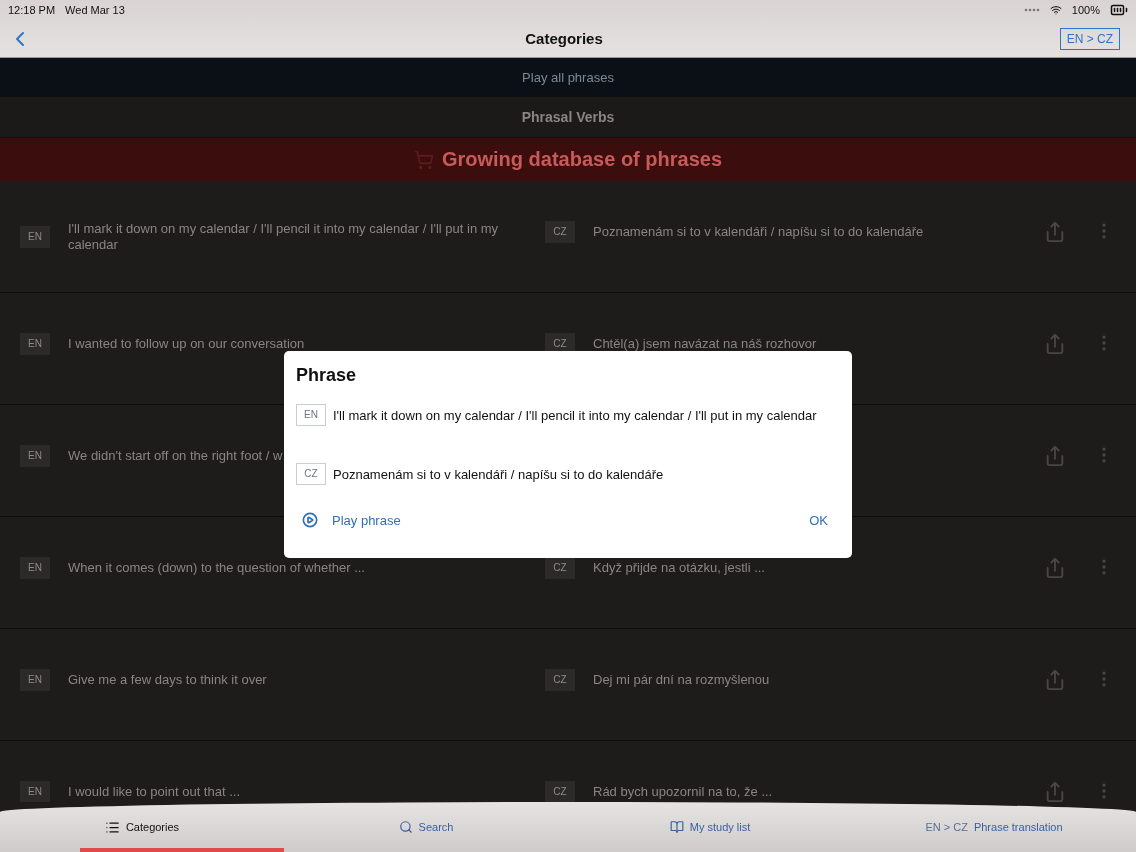 This screenshot has width=1136, height=852. I want to click on phrase-row: EN I'll mark it down on my calendar / I'll pencil it into my calendar / I'll put in my calendar CZ Poznamenám si to v kalendáři / napíšu si to do kalendáře, so click(568, 237).